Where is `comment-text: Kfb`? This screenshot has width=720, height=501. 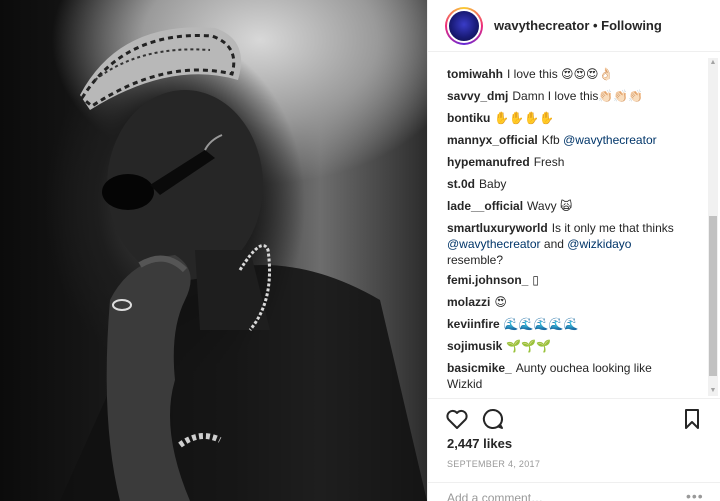
comment-text: Kfb is located at coordinates (552, 140).